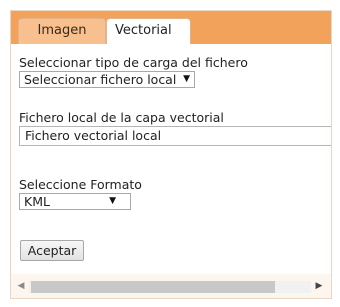 The width and height of the screenshot is (340, 307). I want to click on scrollbar-thumb, so click(153, 287).